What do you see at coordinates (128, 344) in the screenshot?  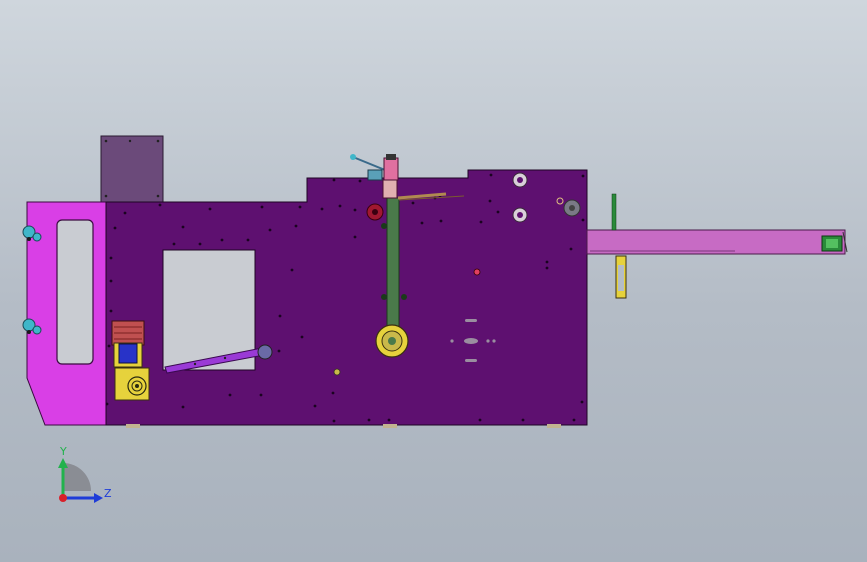 I see `drive-motor` at bounding box center [128, 344].